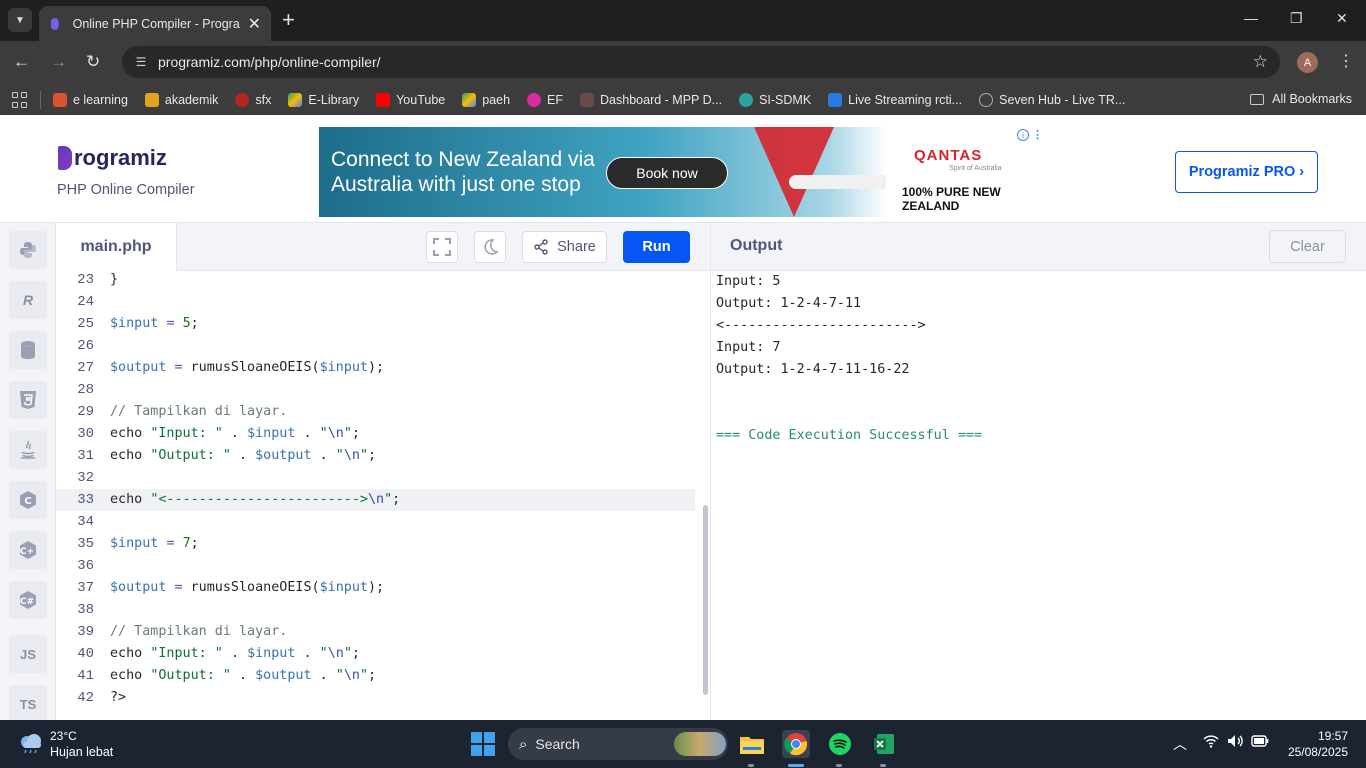  What do you see at coordinates (545, 100) in the screenshot?
I see `bookmark-ef: EF` at bounding box center [545, 100].